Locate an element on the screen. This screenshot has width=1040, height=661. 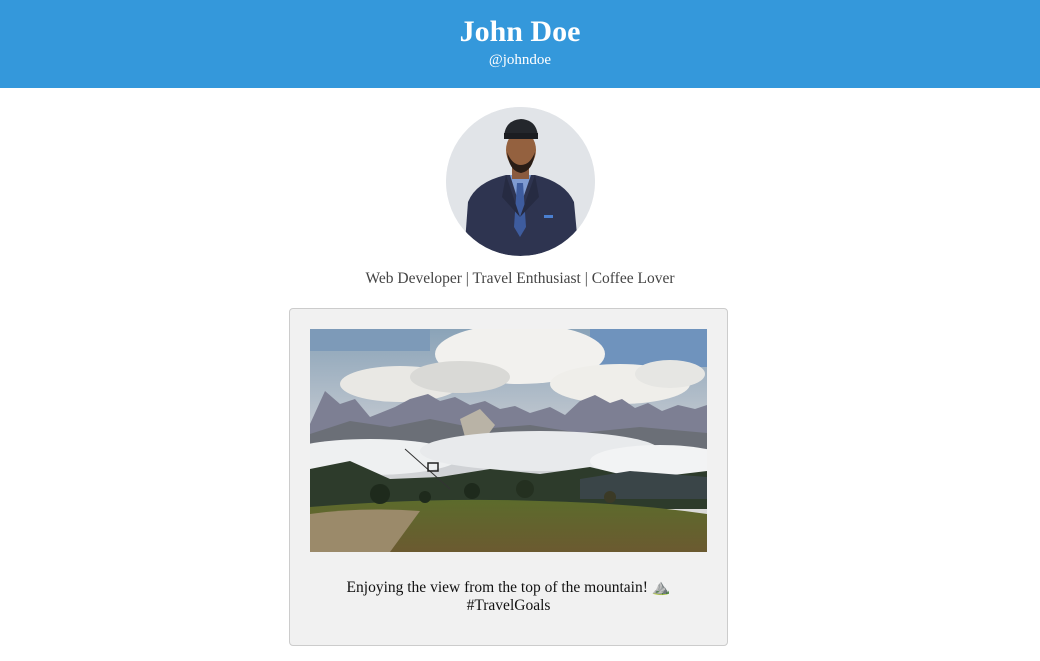
mountain-icon: ⛰️ is located at coordinates (661, 587).